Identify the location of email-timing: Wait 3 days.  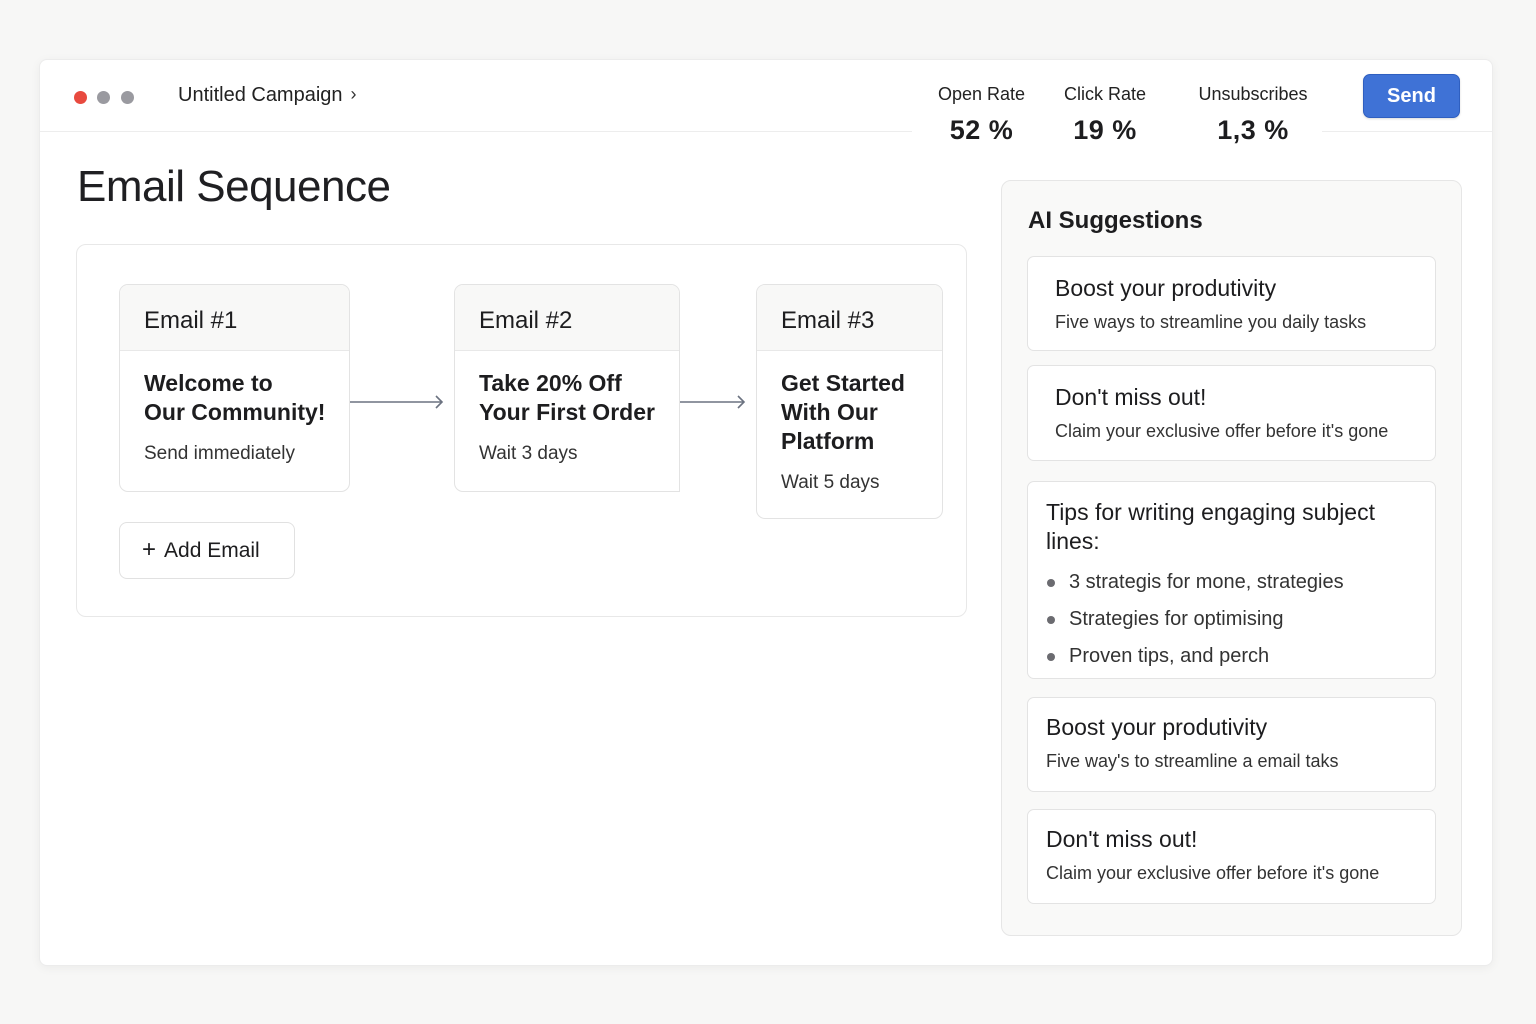
(528, 453).